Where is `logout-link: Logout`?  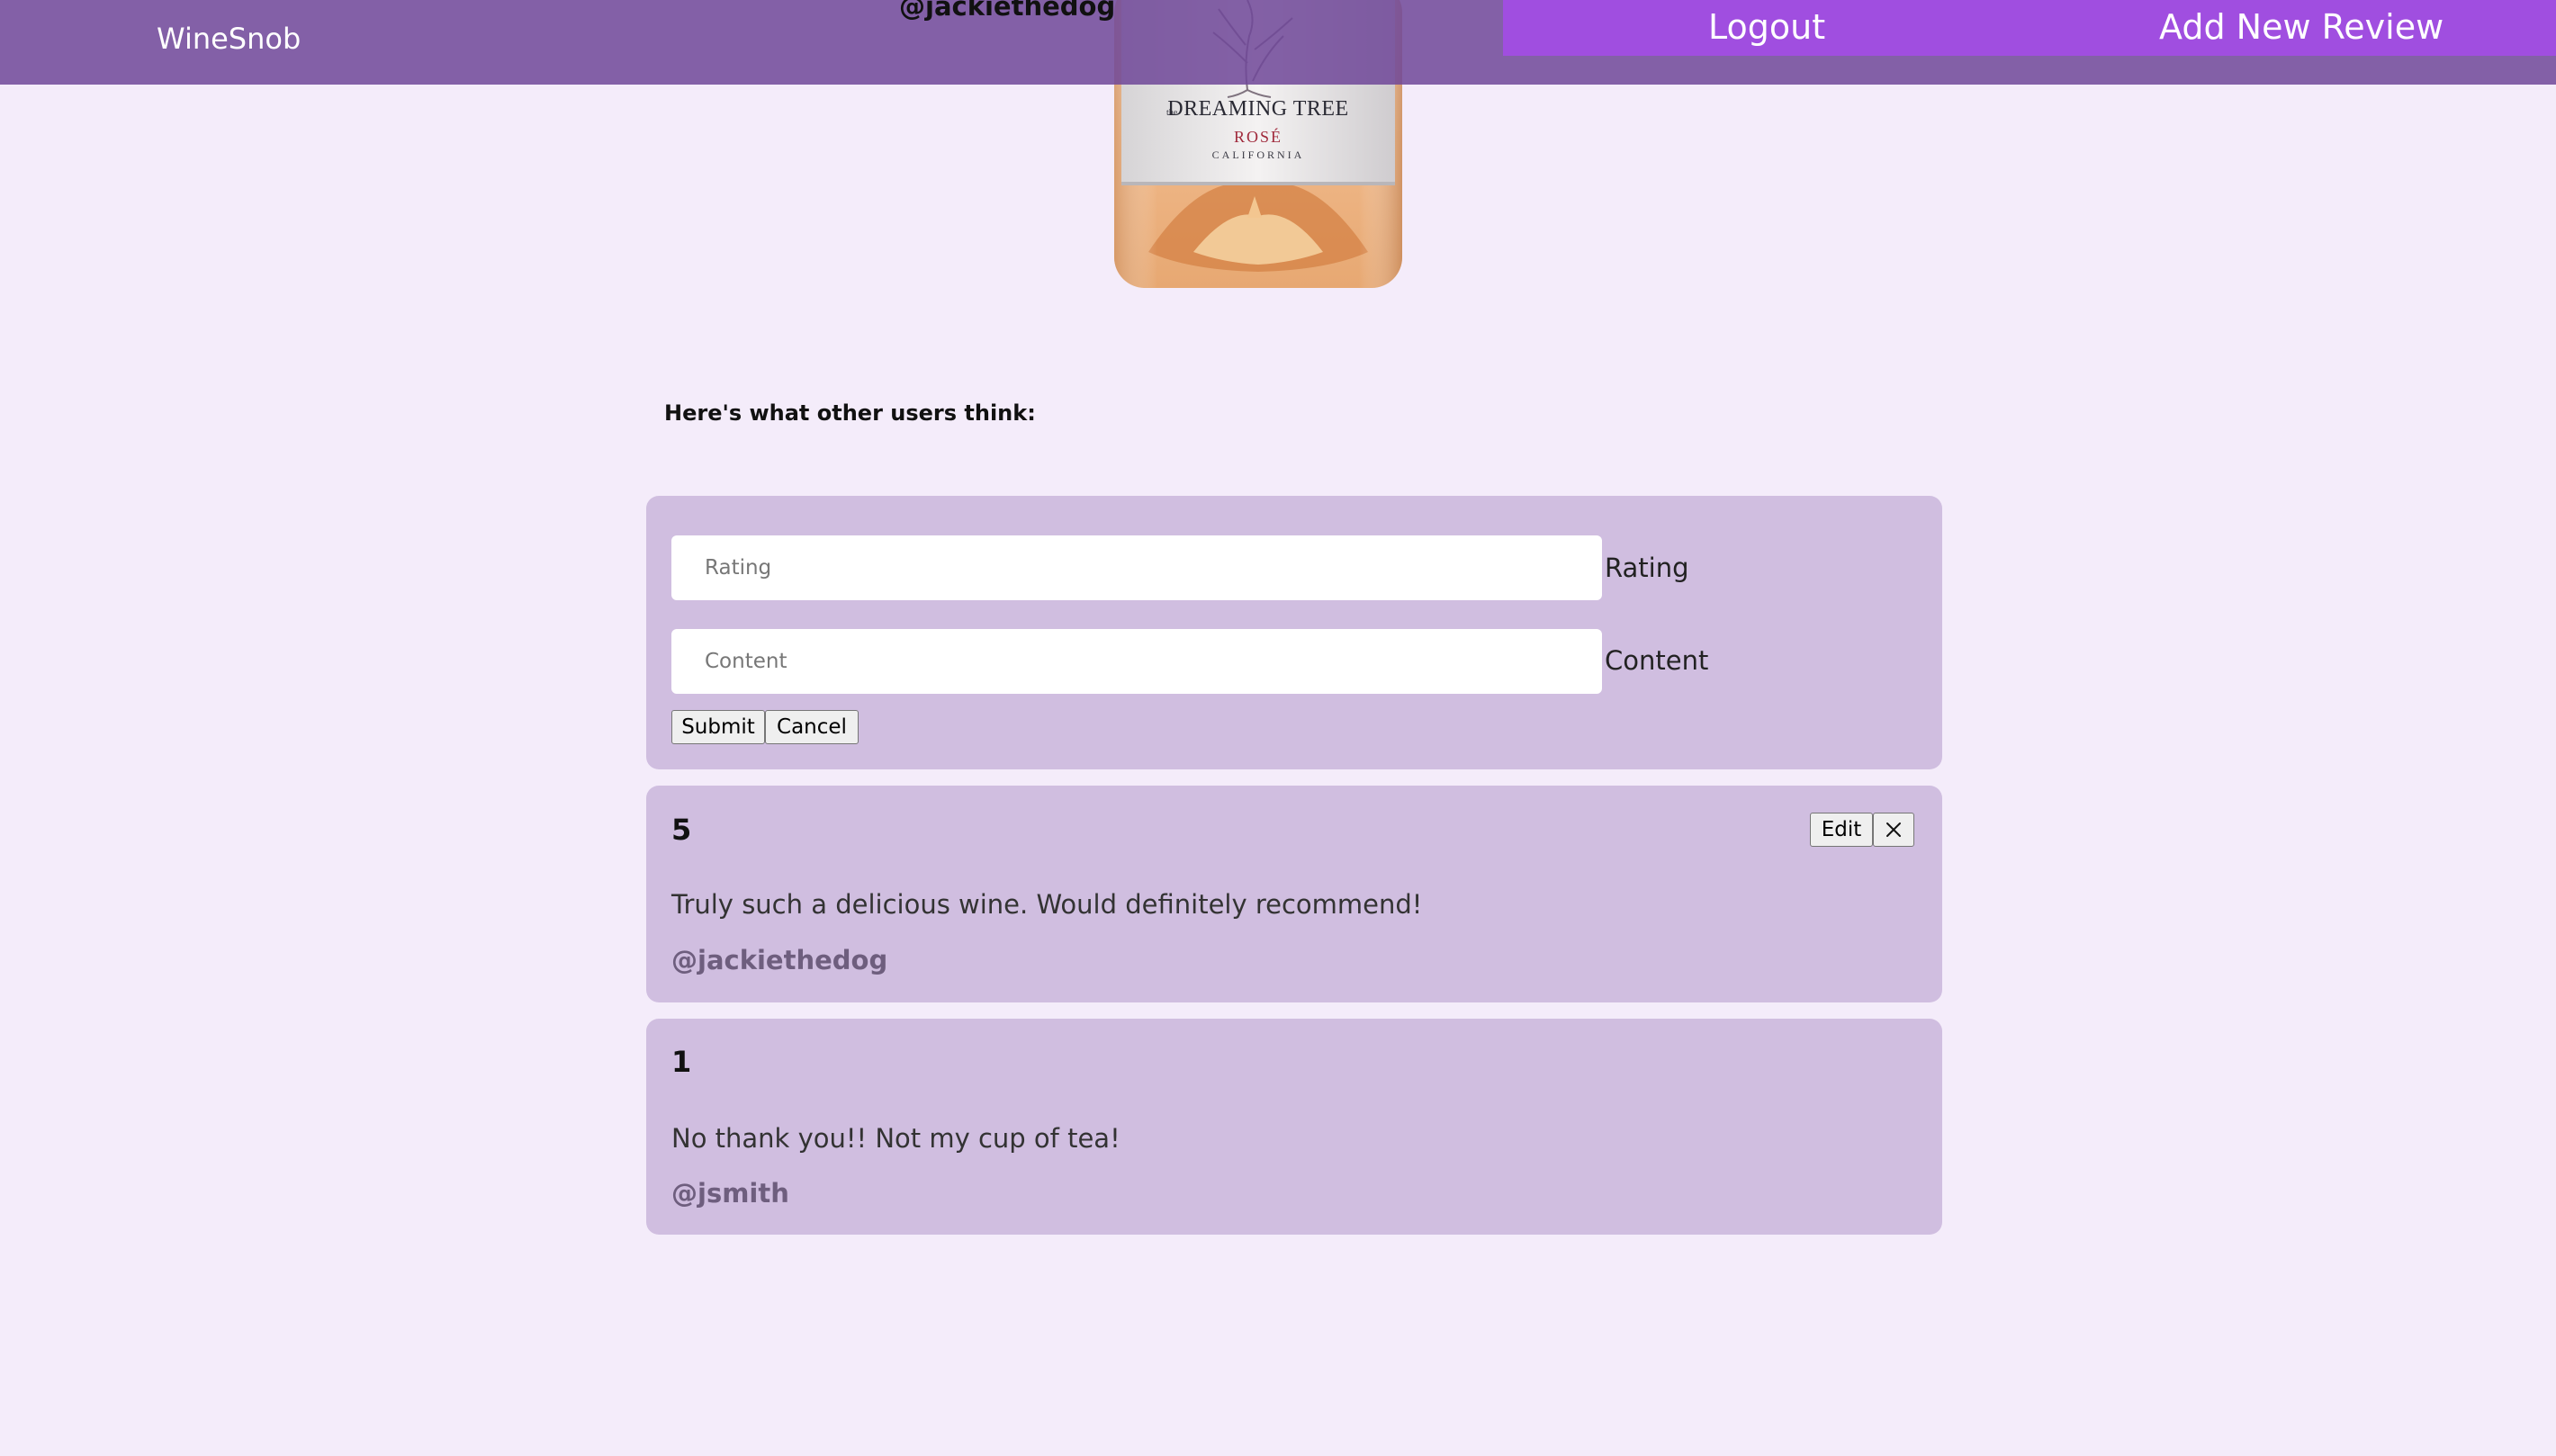 logout-link: Logout is located at coordinates (1766, 27).